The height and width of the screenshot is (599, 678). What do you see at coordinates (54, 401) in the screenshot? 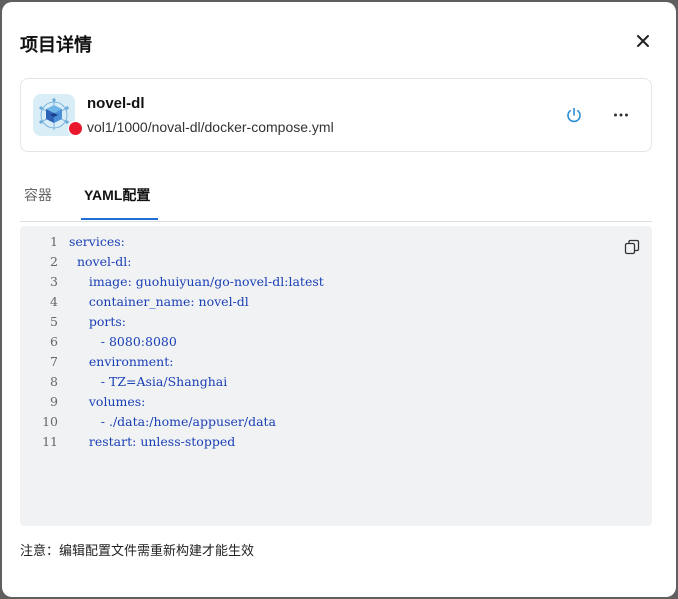
I see `line-number: 9` at bounding box center [54, 401].